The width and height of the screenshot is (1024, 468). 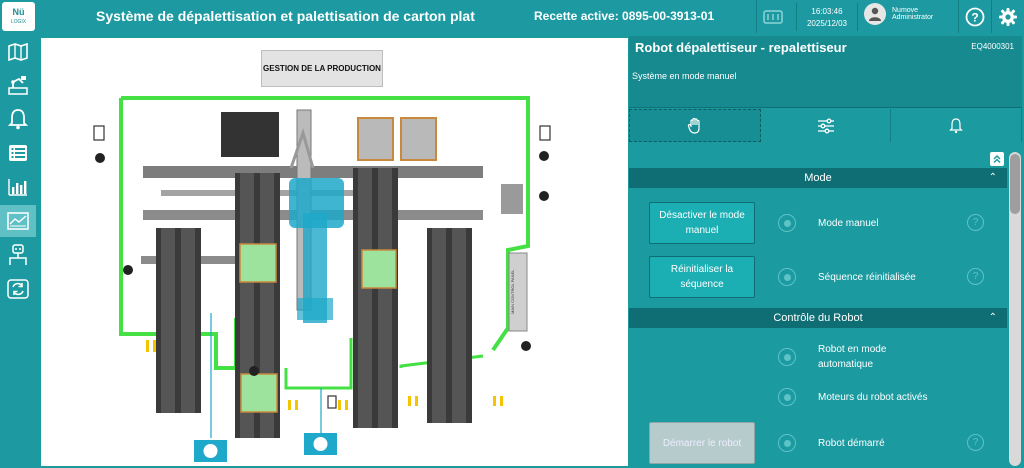 What do you see at coordinates (975, 276) in the screenshot?
I see `help-sequence-reset-icon: ?` at bounding box center [975, 276].